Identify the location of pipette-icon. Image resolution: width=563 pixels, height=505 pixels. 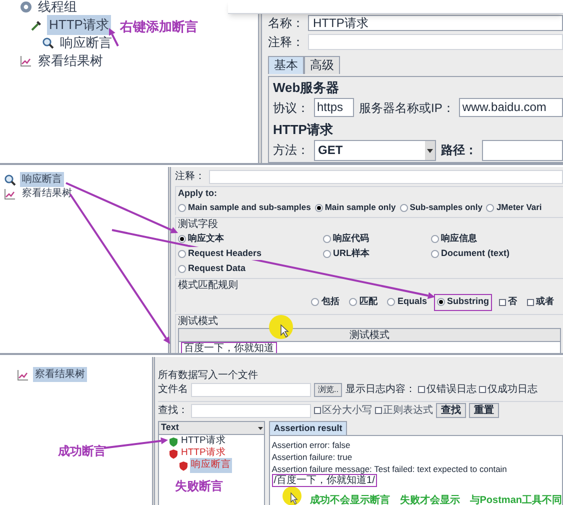
(37, 25).